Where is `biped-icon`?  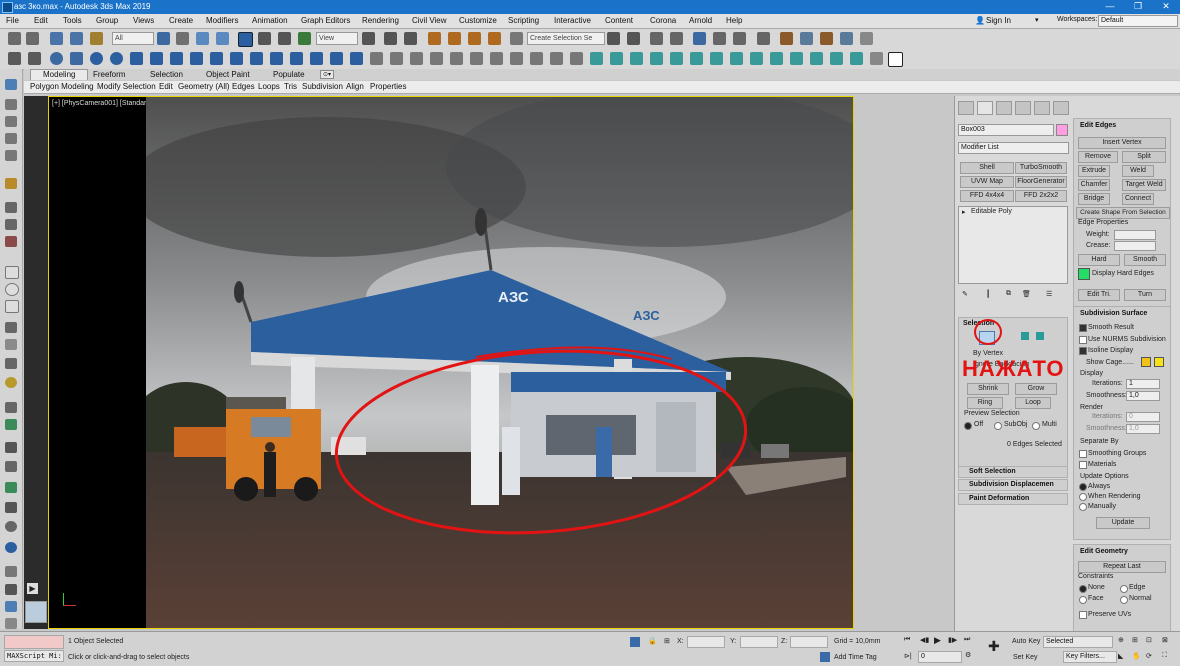
biped-icon is located at coordinates (11, 224).